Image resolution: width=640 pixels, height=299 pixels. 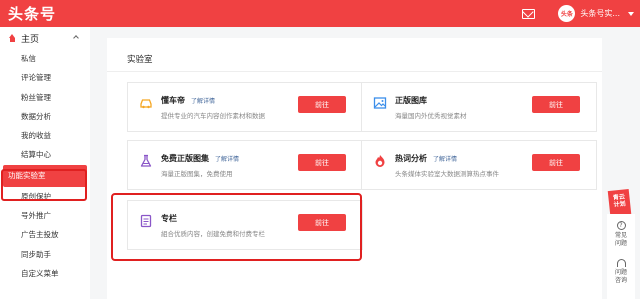 I want to click on consult-label-1: 问题, so click(x=620, y=272).